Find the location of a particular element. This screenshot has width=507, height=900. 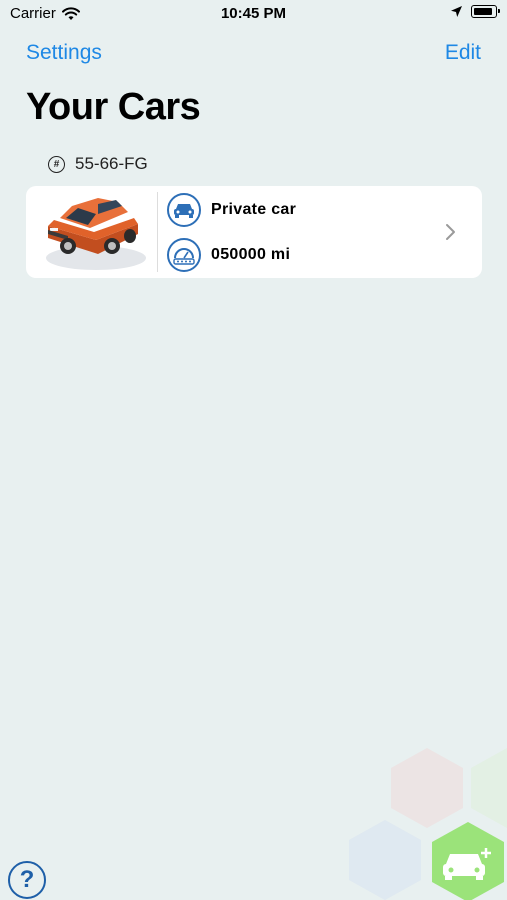

card-divider is located at coordinates (157, 232).